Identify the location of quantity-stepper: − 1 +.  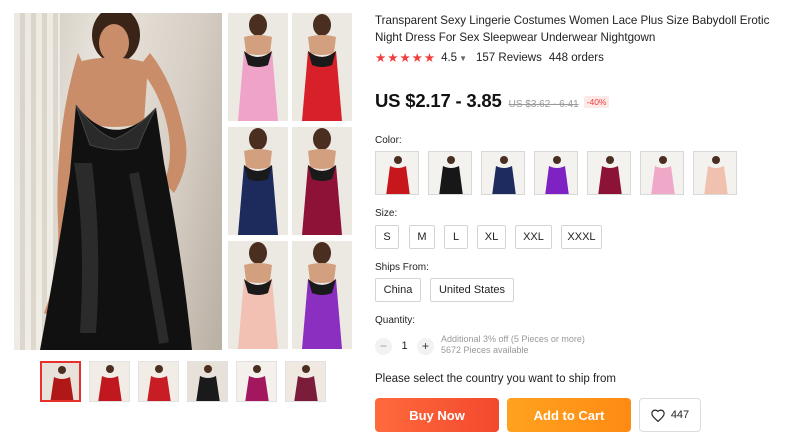
(404, 346).